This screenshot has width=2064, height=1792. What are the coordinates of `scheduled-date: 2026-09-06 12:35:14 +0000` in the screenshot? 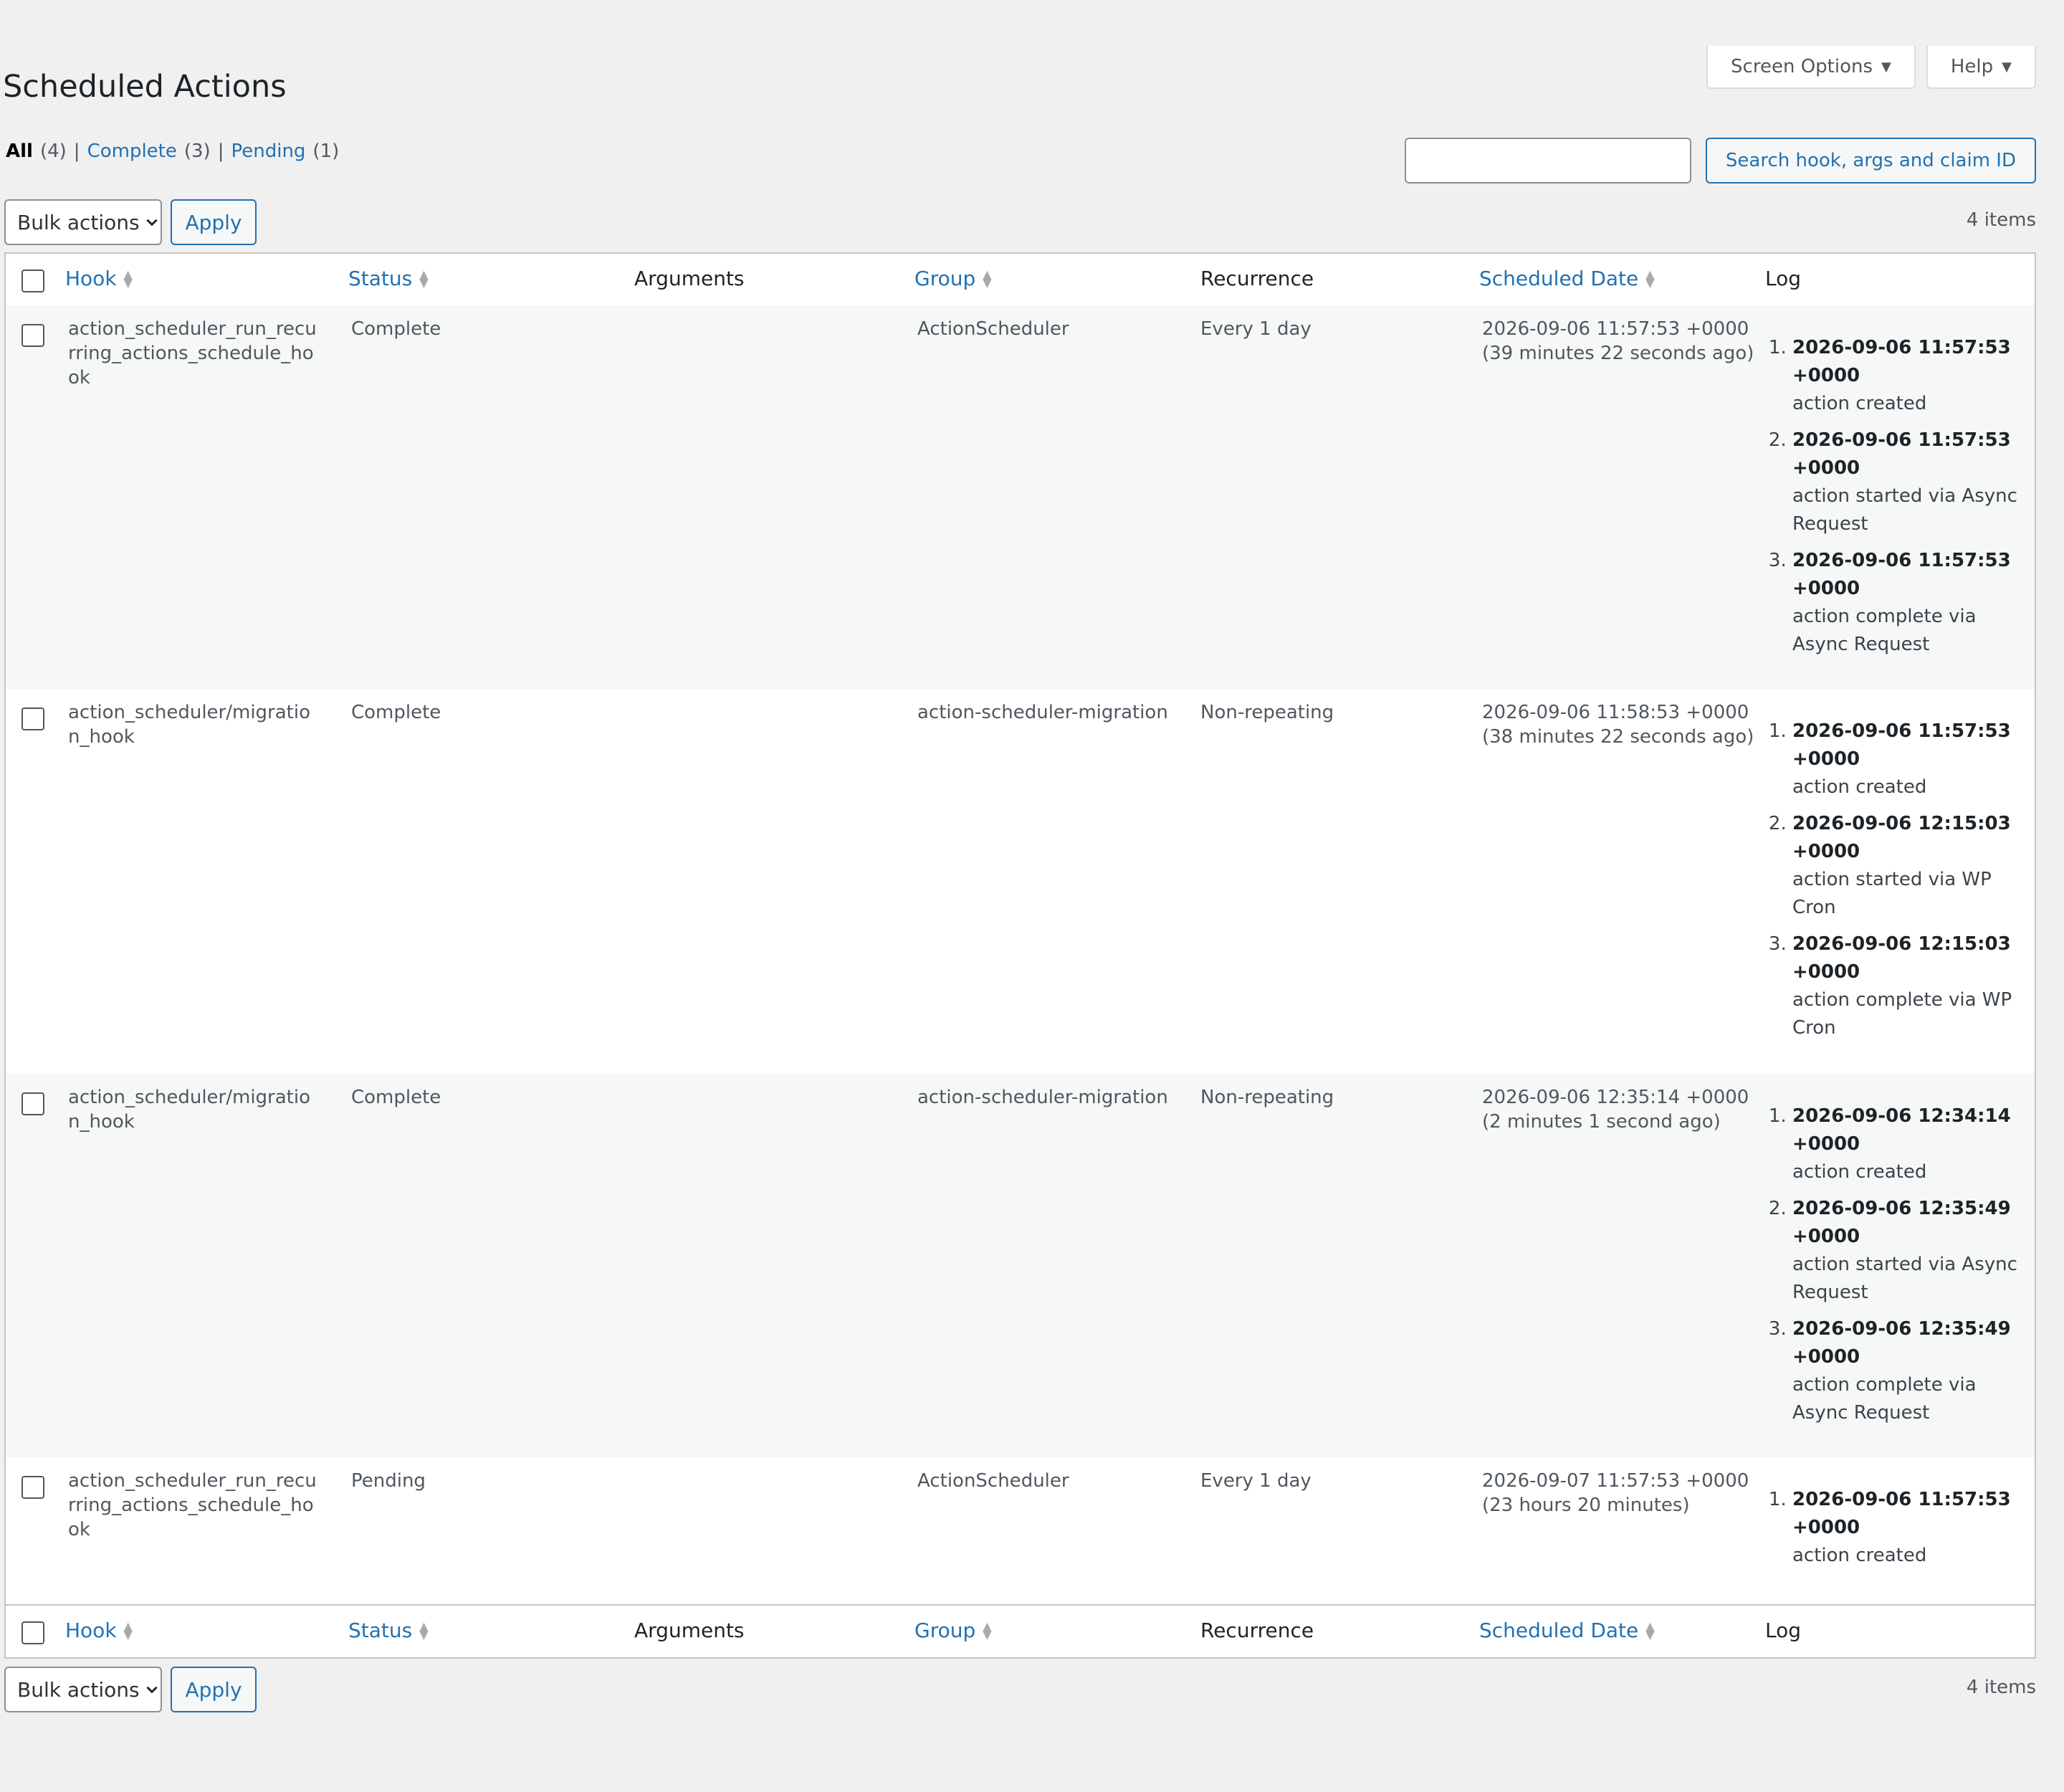 It's located at (1615, 1097).